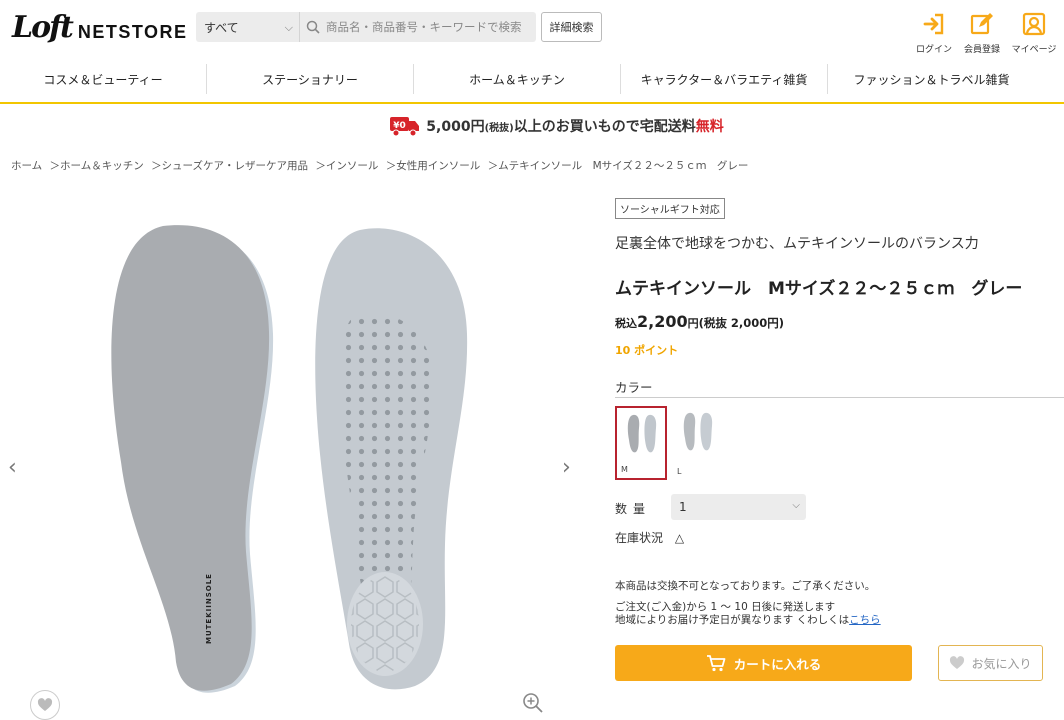 This screenshot has width=1064, height=720. I want to click on breadcrumb-item: ＞女性用インソール, so click(433, 166).